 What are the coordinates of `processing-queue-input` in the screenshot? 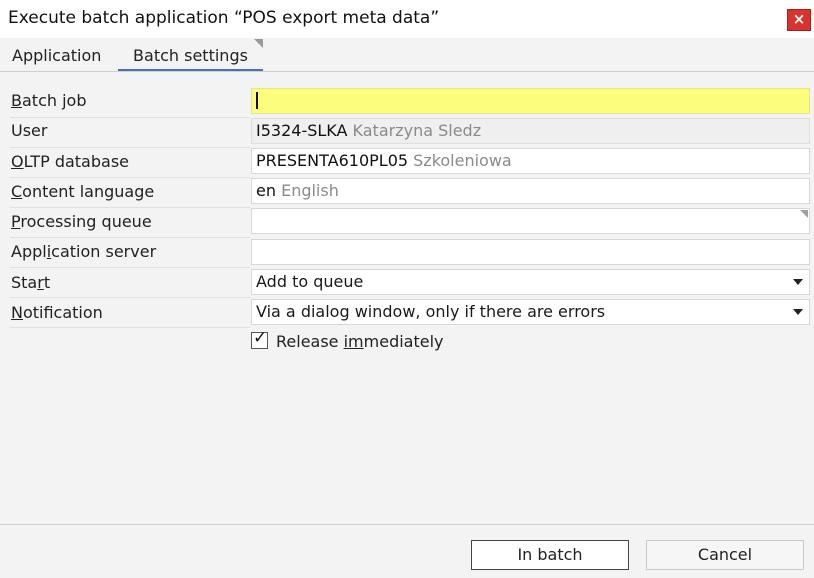 It's located at (530, 221).